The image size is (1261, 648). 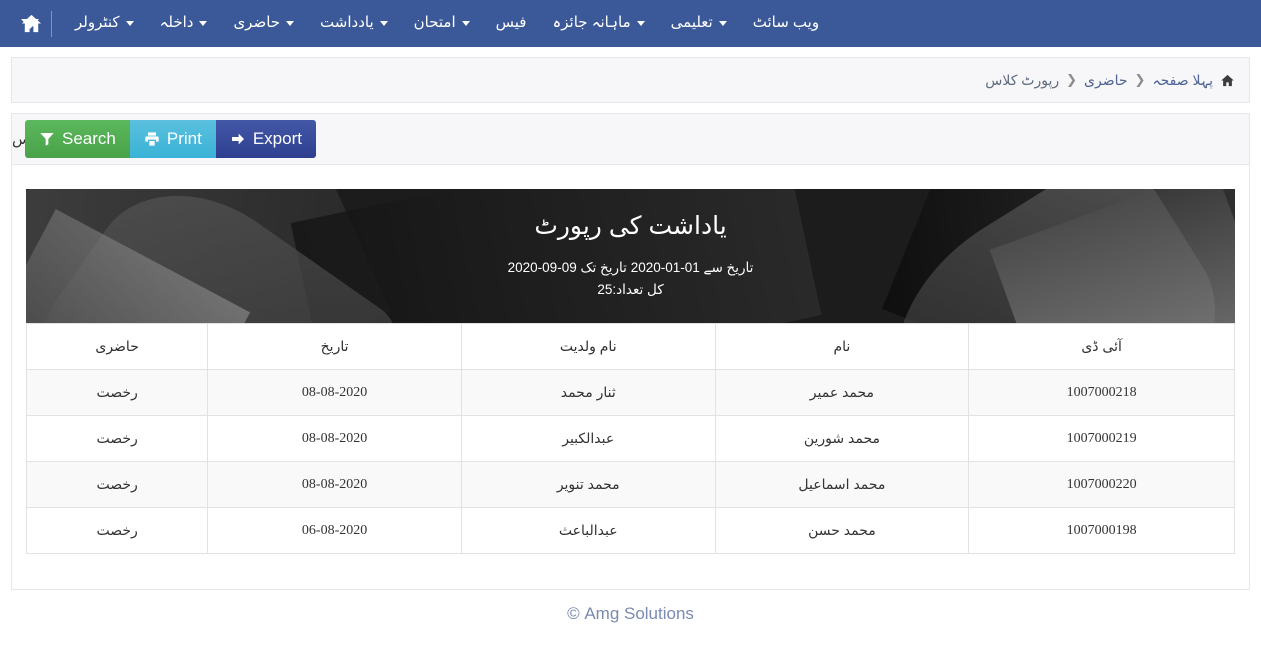 What do you see at coordinates (1101, 392) in the screenshot?
I see `cell-id: 1007000218` at bounding box center [1101, 392].